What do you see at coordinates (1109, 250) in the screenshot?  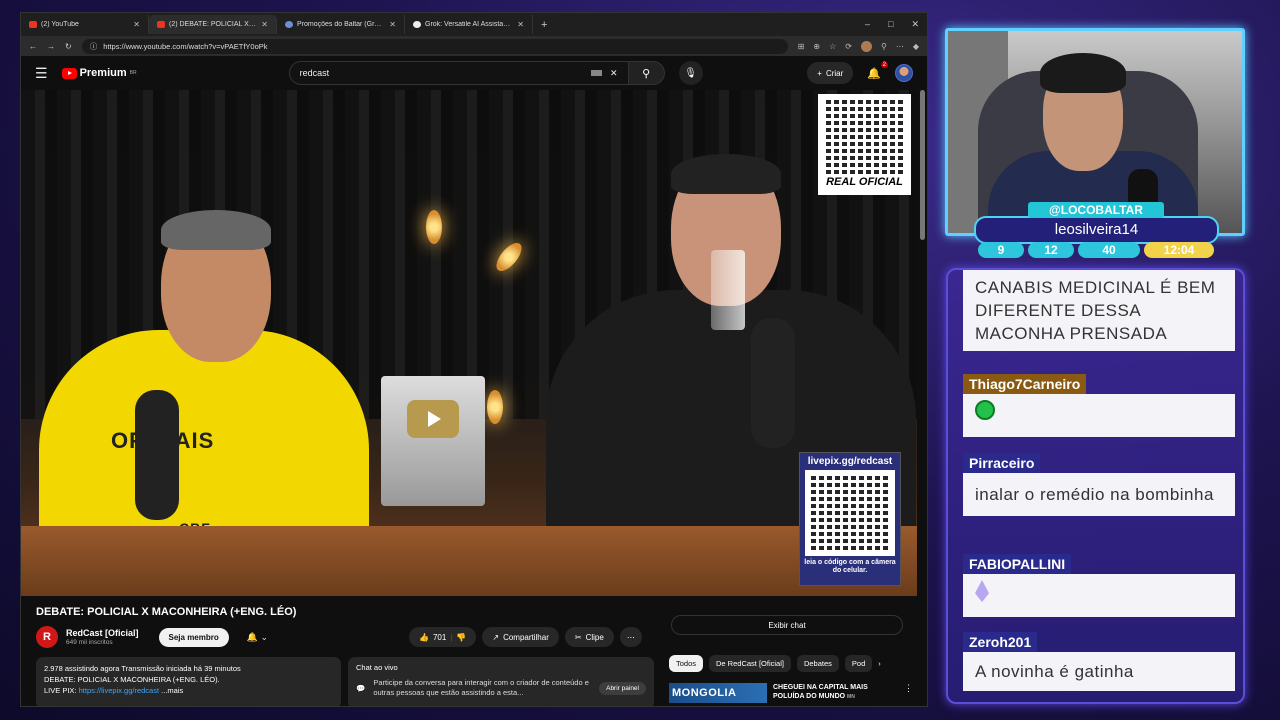 I see `stat-badge: 40` at bounding box center [1109, 250].